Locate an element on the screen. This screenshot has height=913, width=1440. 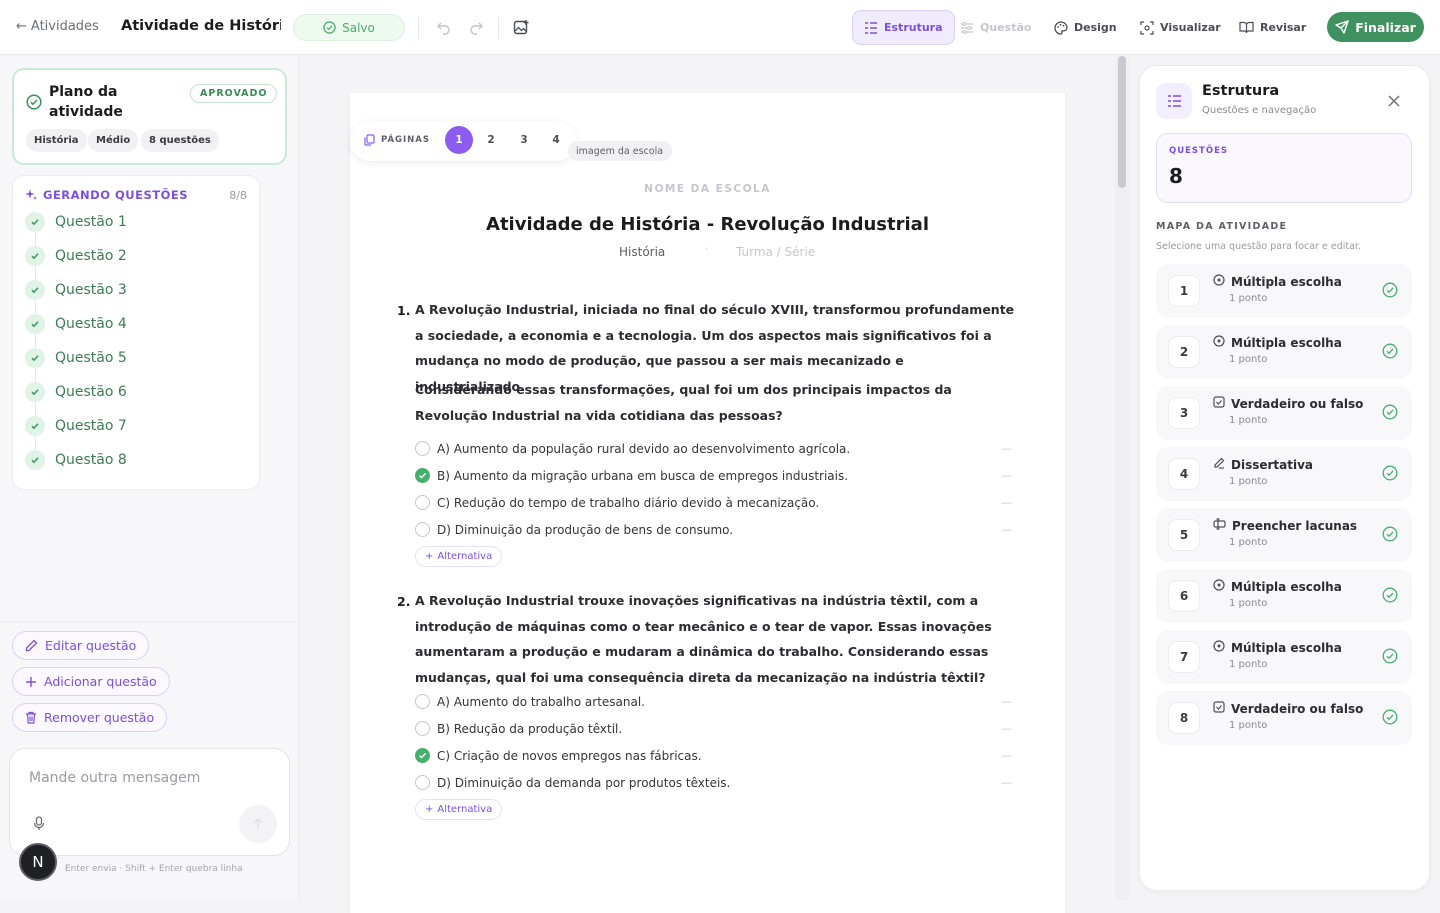
back-link: ← Atividades is located at coordinates (57, 26).